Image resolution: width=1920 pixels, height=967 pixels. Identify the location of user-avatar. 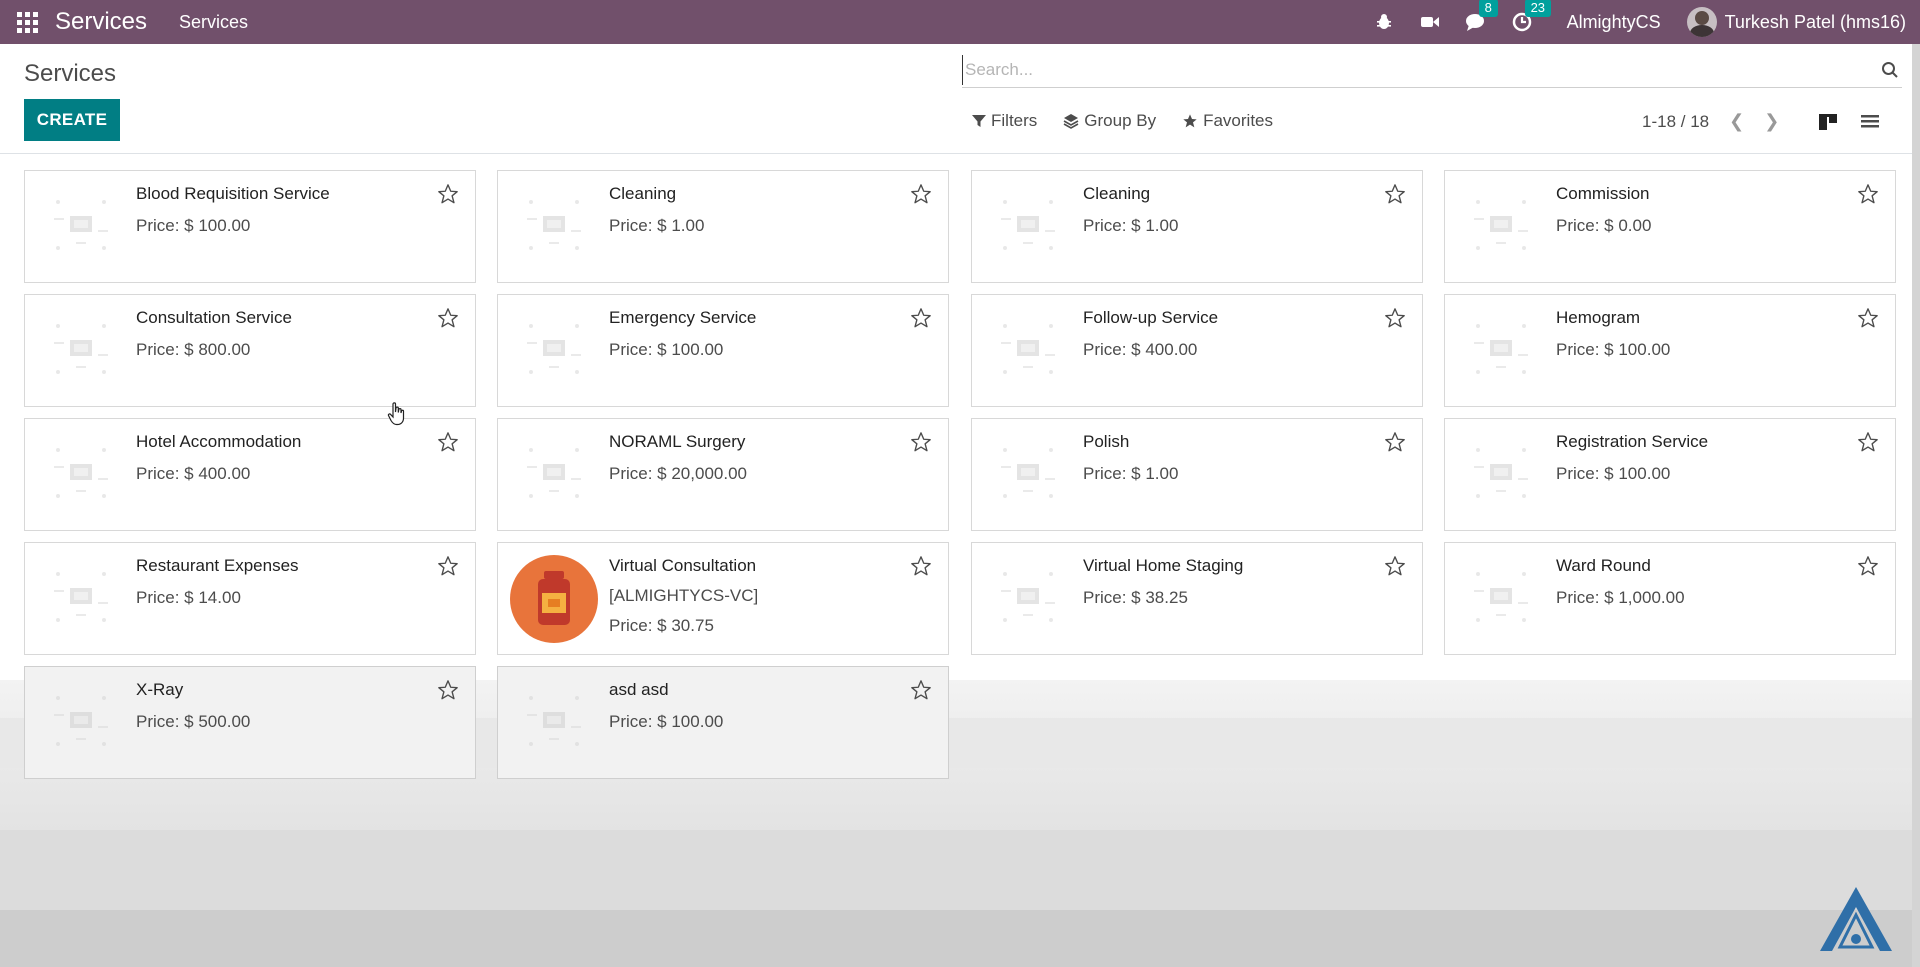
(1701, 22).